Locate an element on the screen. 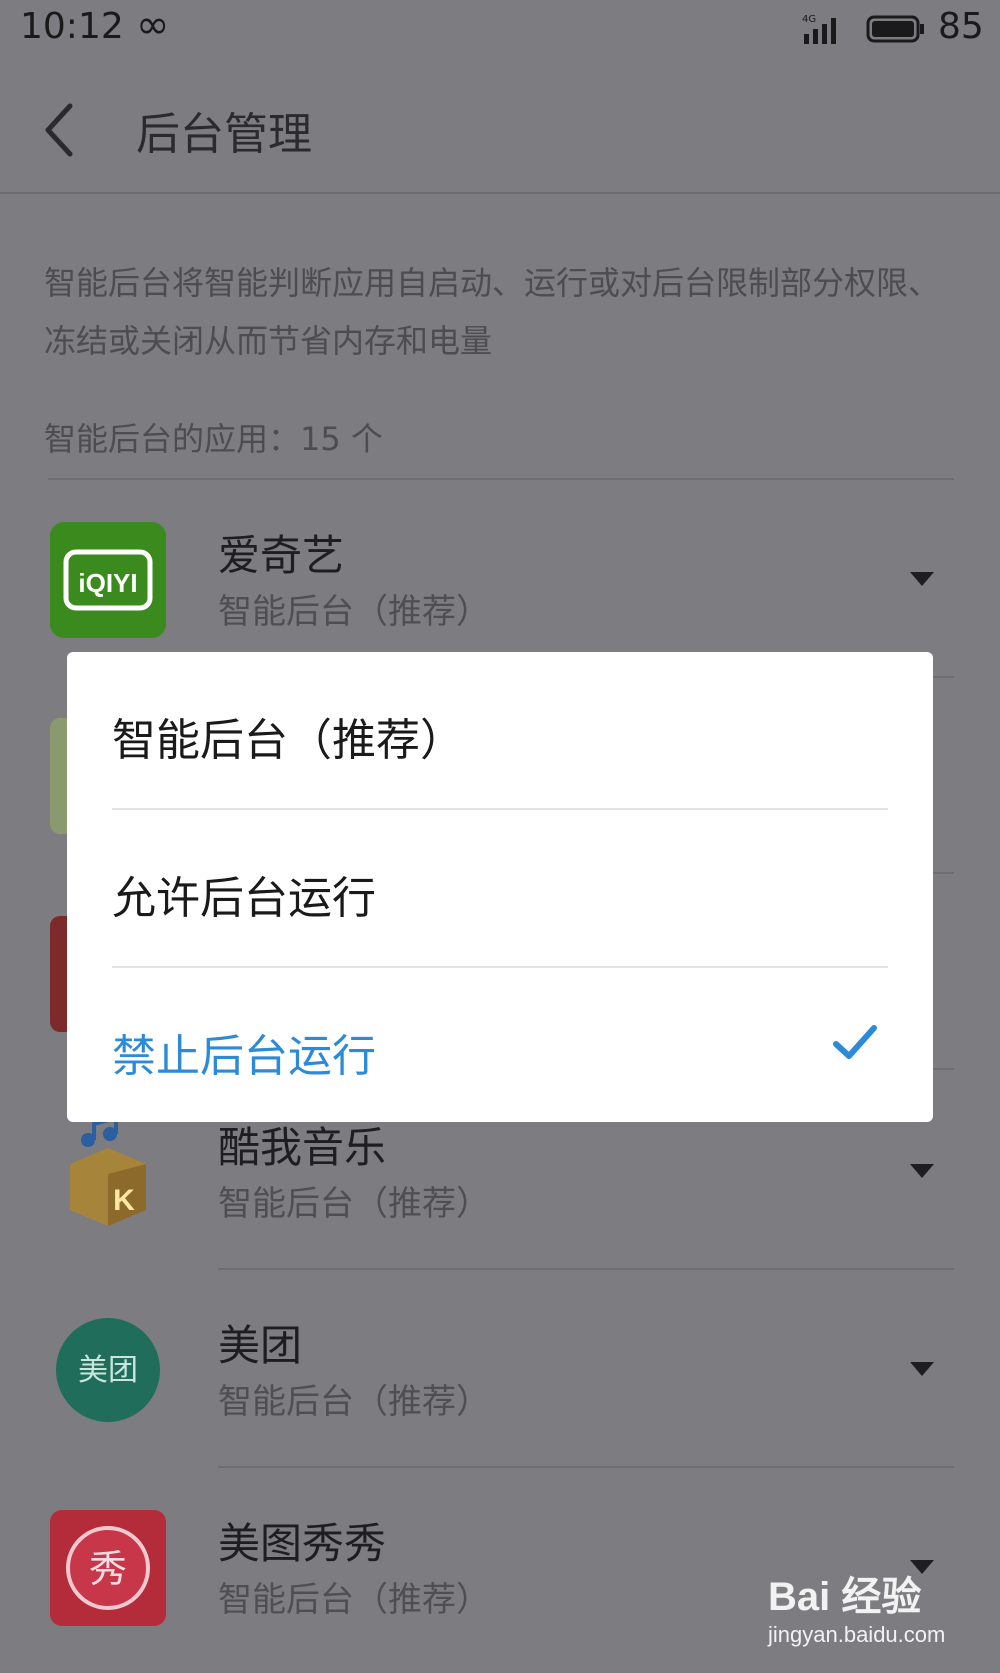 Image resolution: width=1000 pixels, height=1673 pixels. checkmark-icon is located at coordinates (855, 1042).